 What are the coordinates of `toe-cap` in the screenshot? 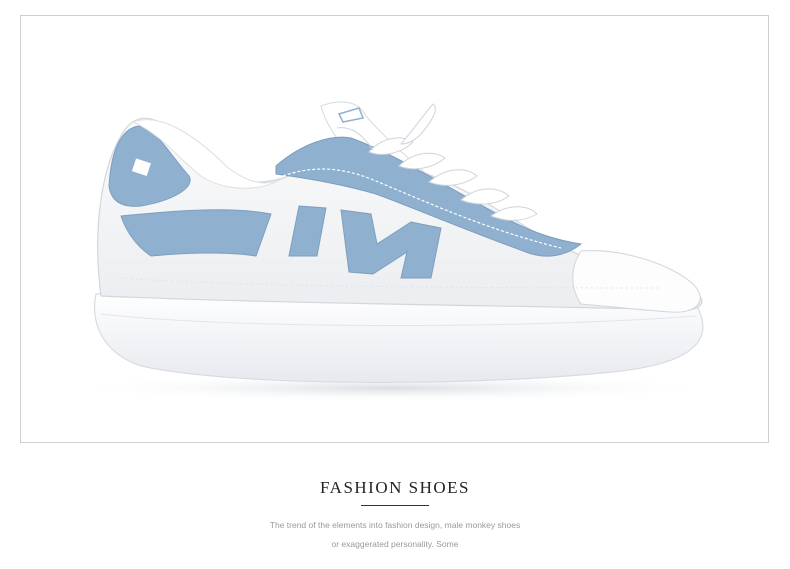 It's located at (636, 281).